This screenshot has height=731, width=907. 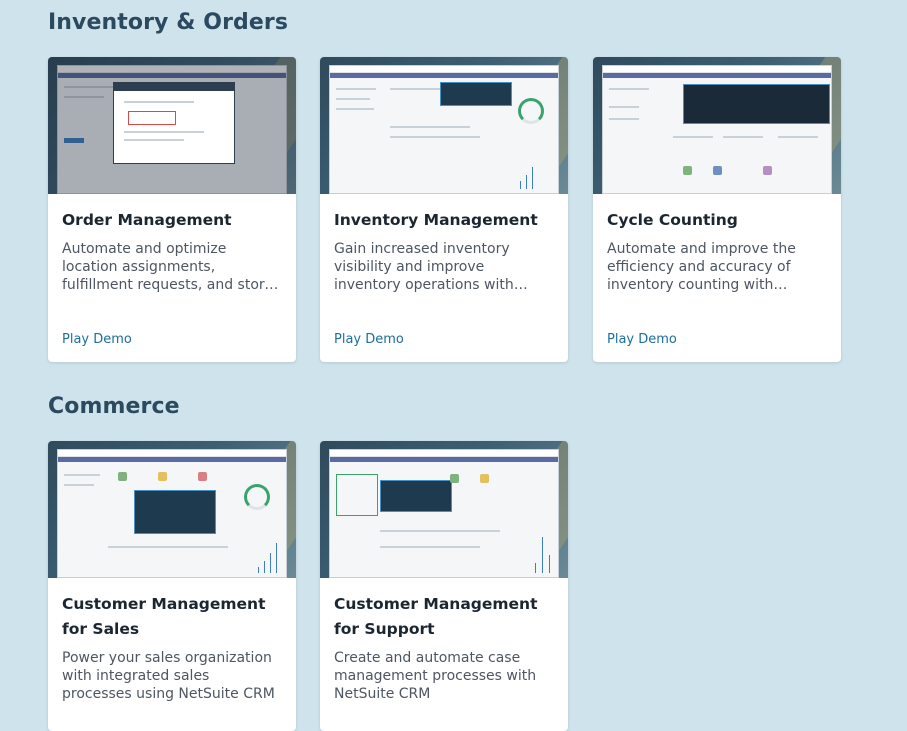 I want to click on card-title: Inventory Management, so click(x=436, y=220).